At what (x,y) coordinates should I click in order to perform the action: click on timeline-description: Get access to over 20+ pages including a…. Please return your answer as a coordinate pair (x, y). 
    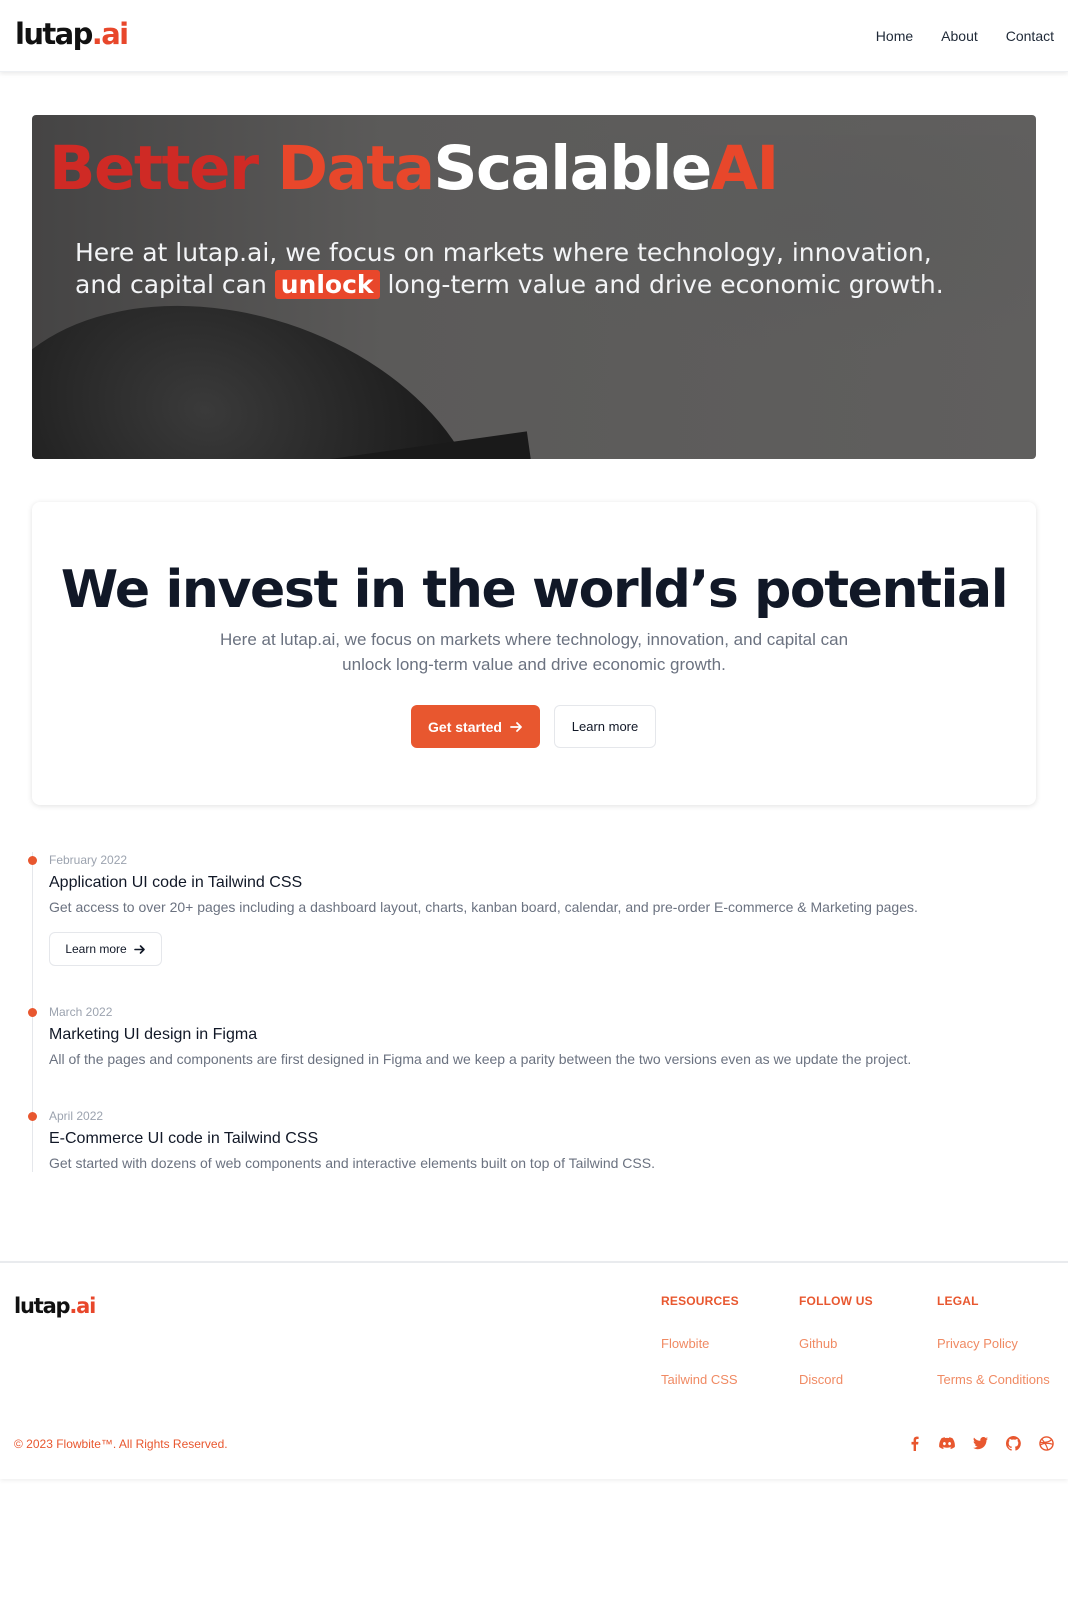
    Looking at the image, I should click on (483, 907).